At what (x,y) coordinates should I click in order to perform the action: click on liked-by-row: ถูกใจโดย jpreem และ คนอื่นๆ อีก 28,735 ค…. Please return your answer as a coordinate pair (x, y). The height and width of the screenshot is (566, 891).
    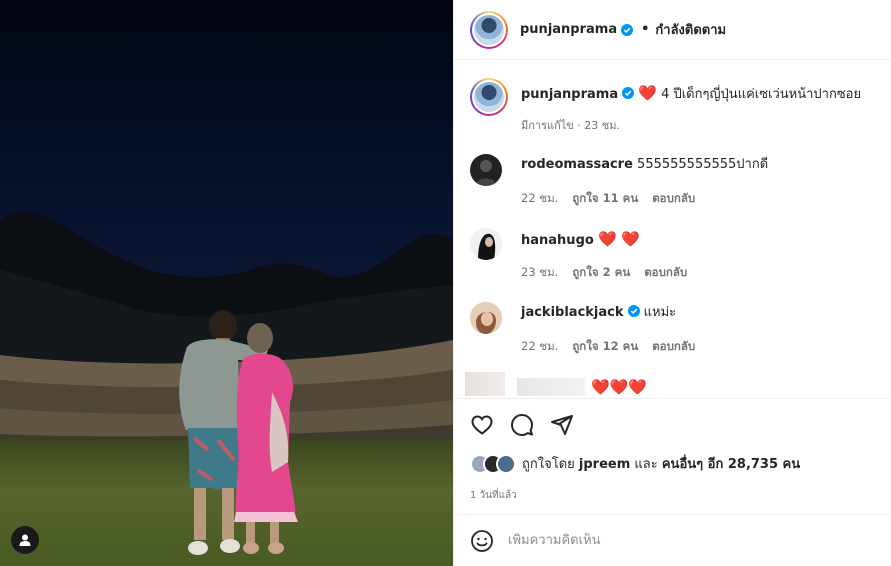
    Looking at the image, I should click on (635, 463).